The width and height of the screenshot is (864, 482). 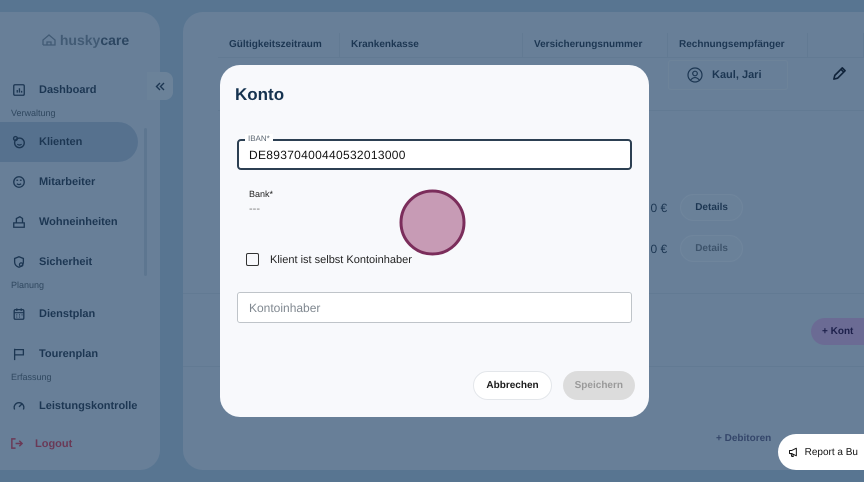 What do you see at coordinates (80, 443) in the screenshot?
I see `logout-link: Logout` at bounding box center [80, 443].